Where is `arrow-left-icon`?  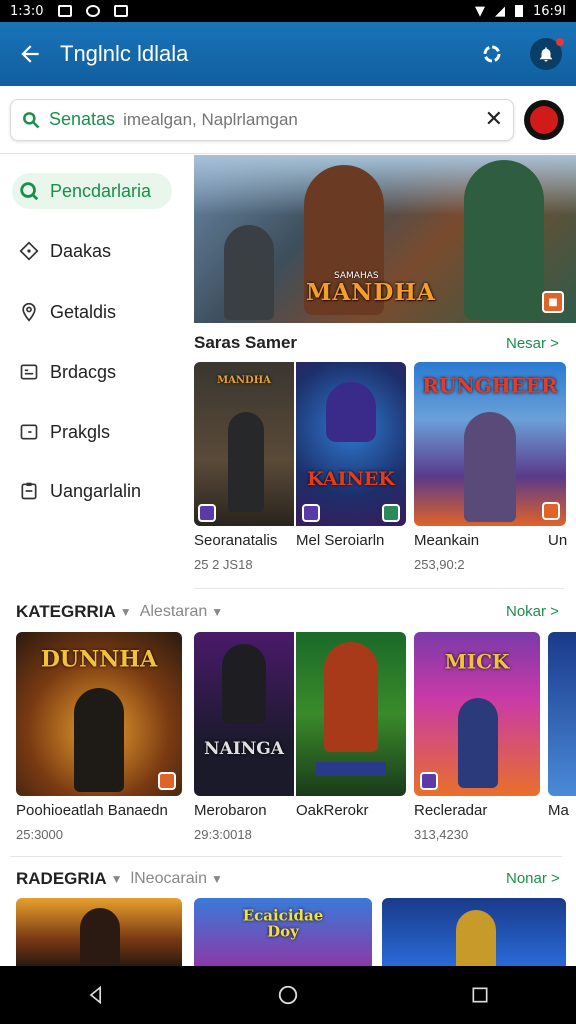
arrow-left-icon is located at coordinates (30, 54).